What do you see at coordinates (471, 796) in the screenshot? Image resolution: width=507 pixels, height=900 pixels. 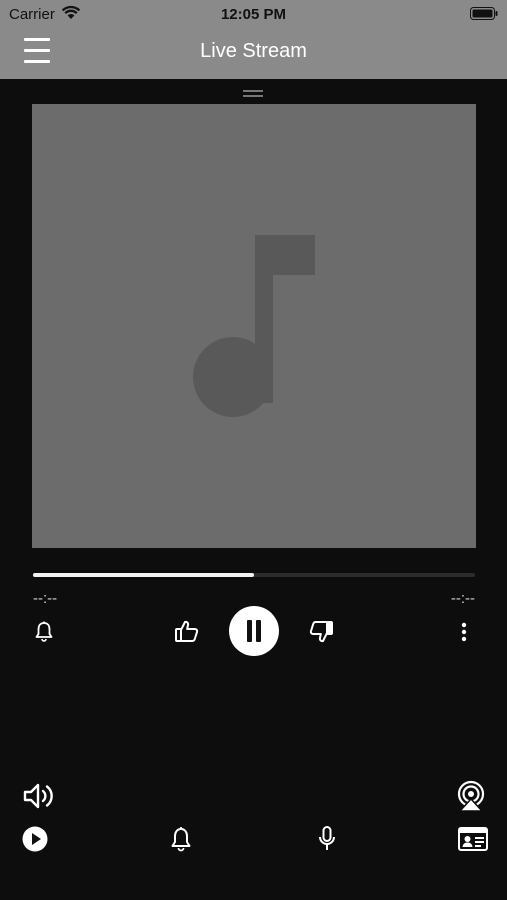 I see `airplay-icon` at bounding box center [471, 796].